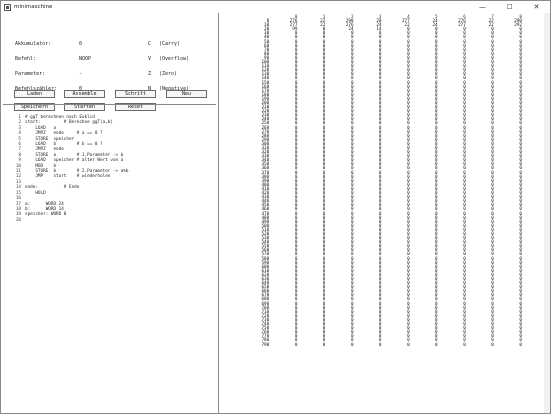 The width and height of the screenshot is (551, 414). I want to click on code-text: ende: # Ende, so click(52, 188).